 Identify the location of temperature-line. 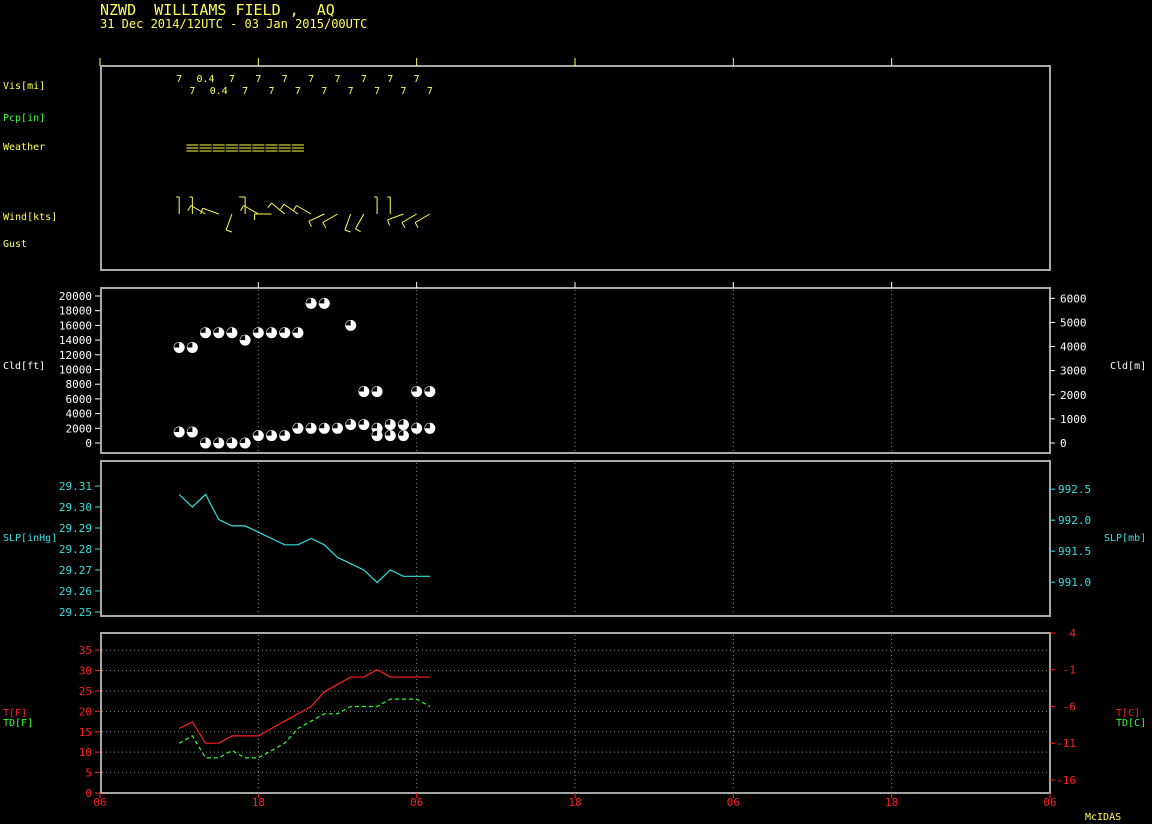
(304, 706).